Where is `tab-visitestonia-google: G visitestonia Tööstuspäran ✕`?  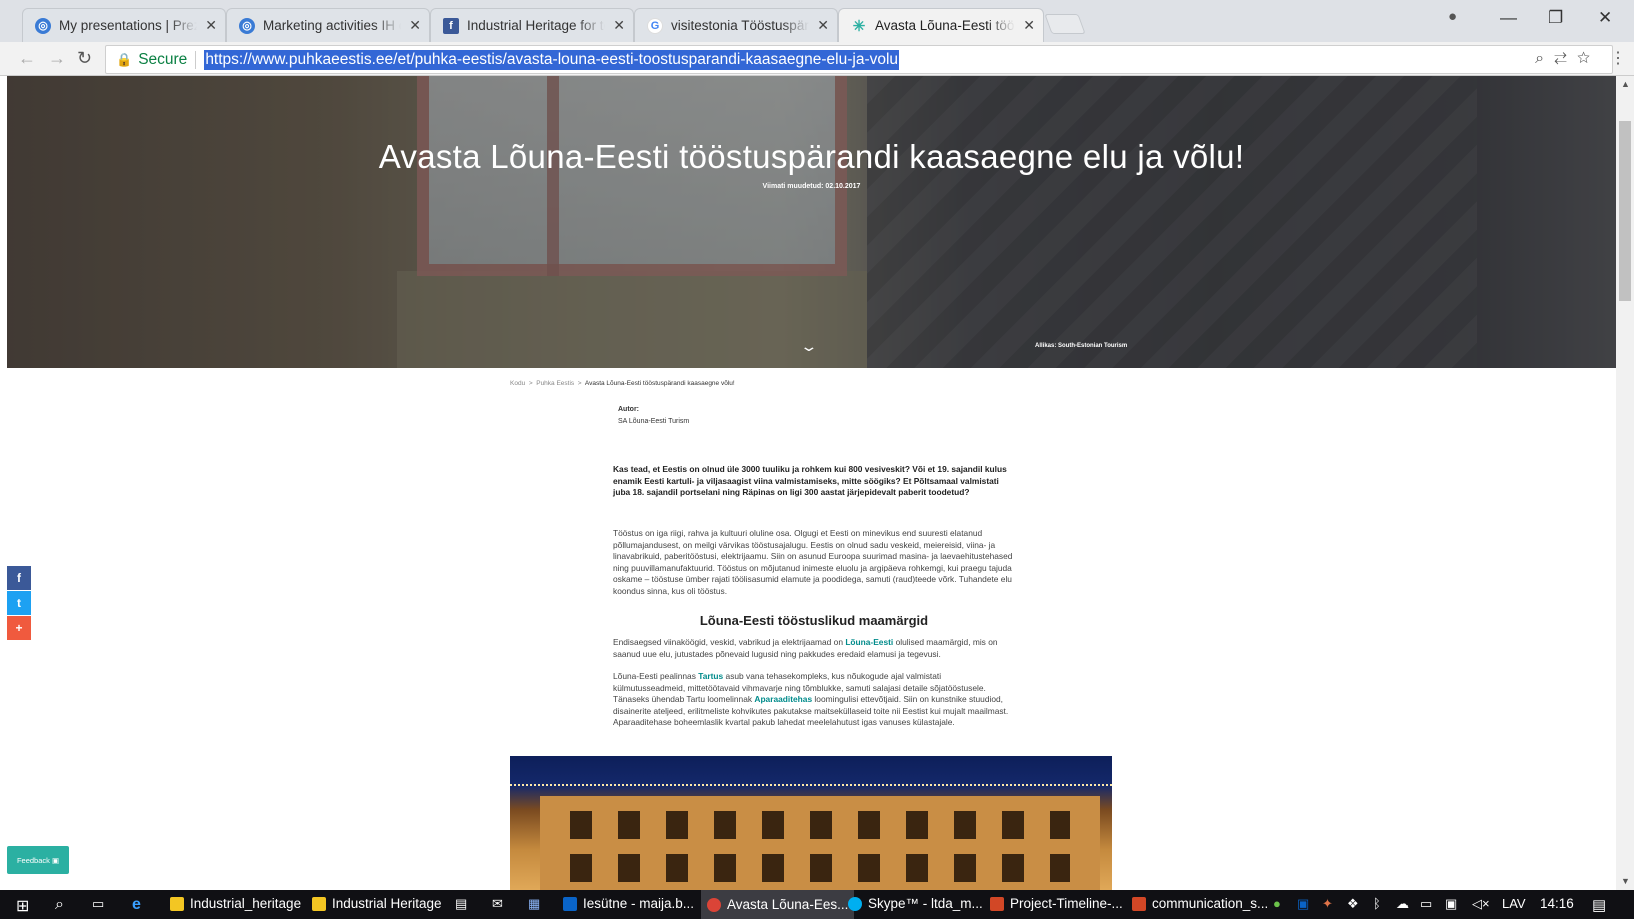
tab-visitestonia-google: G visitestonia Tööstuspäran ✕ is located at coordinates (736, 25).